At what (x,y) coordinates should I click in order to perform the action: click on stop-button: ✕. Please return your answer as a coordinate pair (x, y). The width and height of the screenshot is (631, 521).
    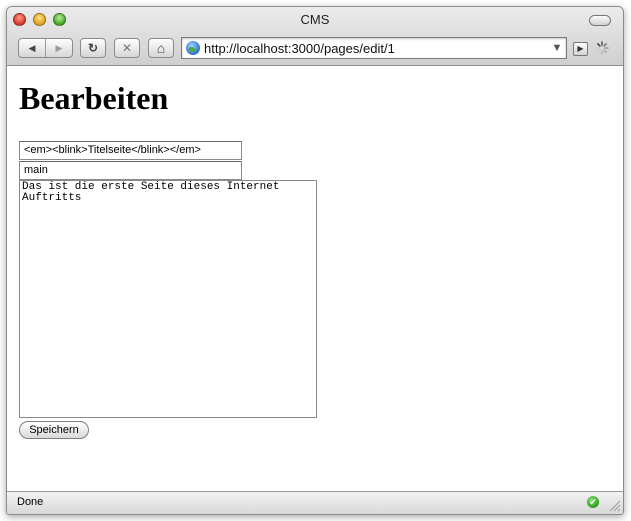
    Looking at the image, I should click on (127, 48).